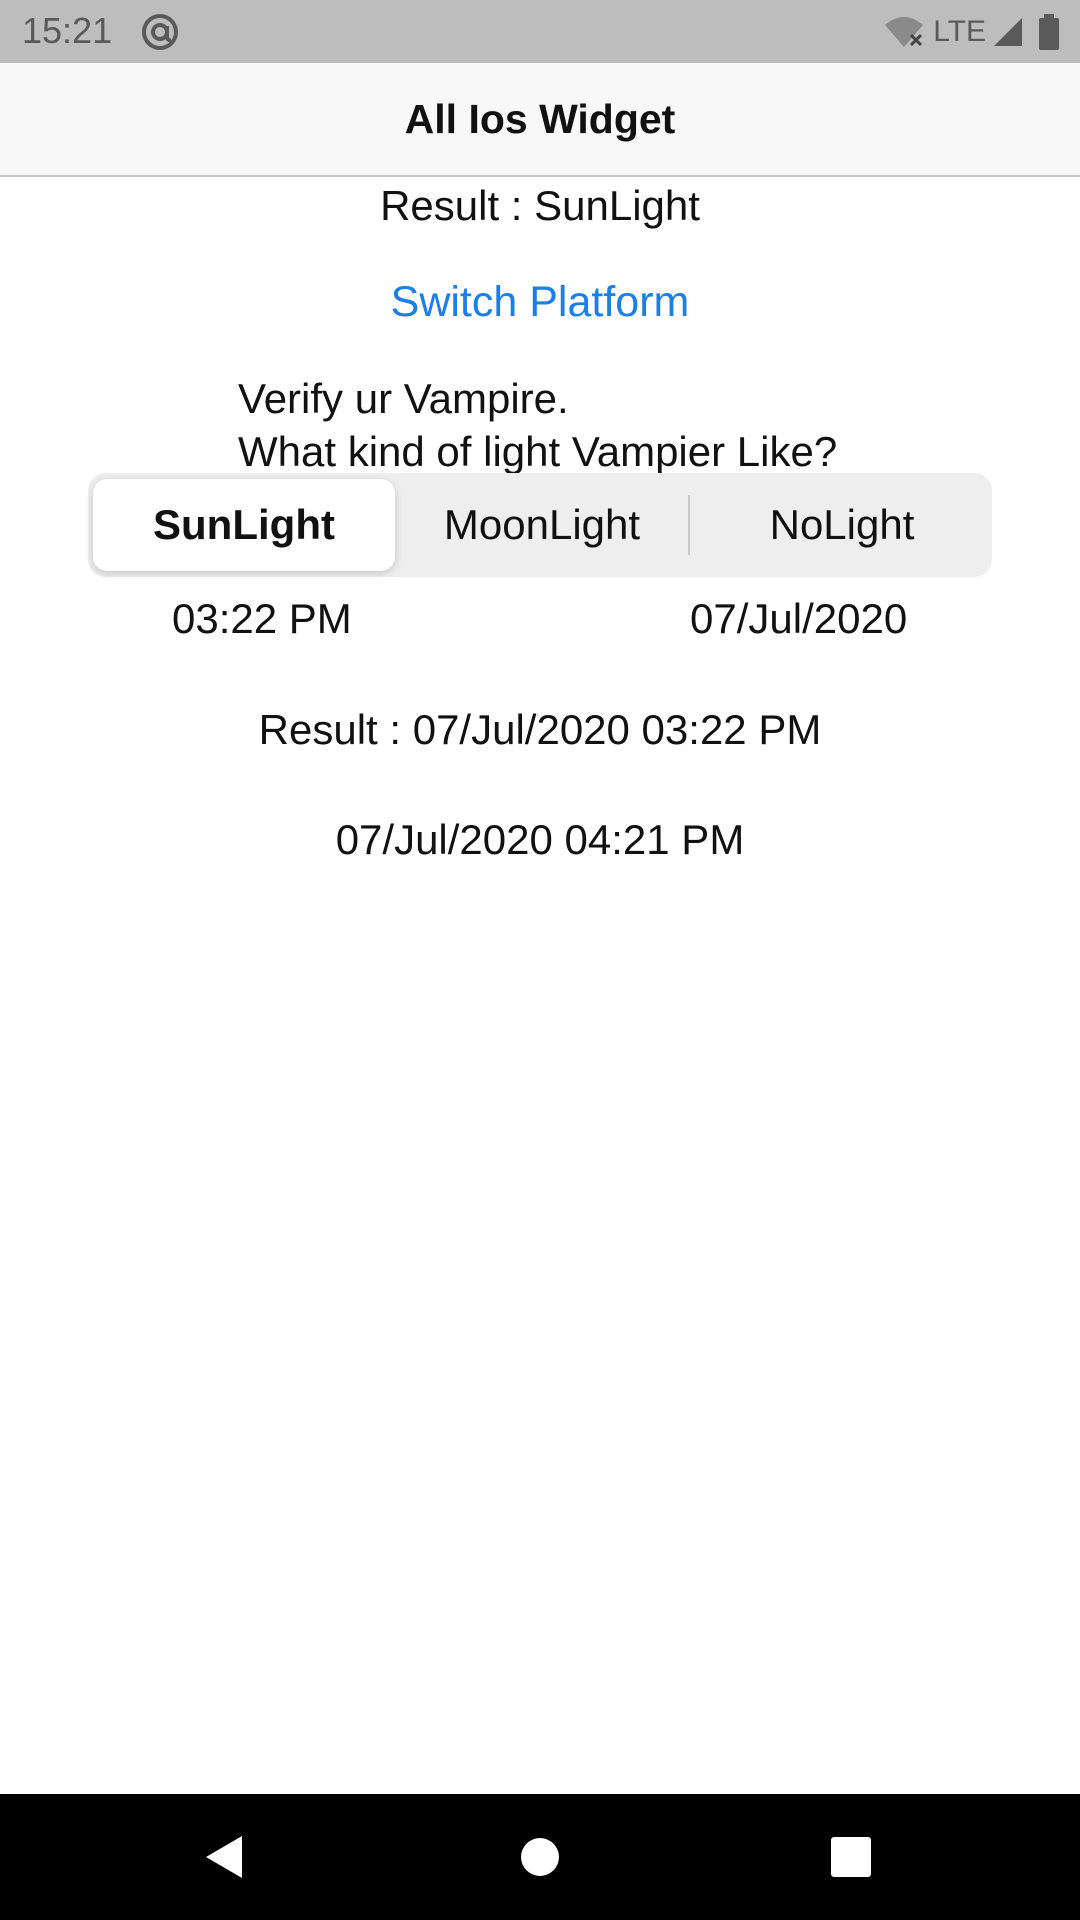 The image size is (1080, 1920). What do you see at coordinates (904, 32) in the screenshot?
I see `wifi-off-icon` at bounding box center [904, 32].